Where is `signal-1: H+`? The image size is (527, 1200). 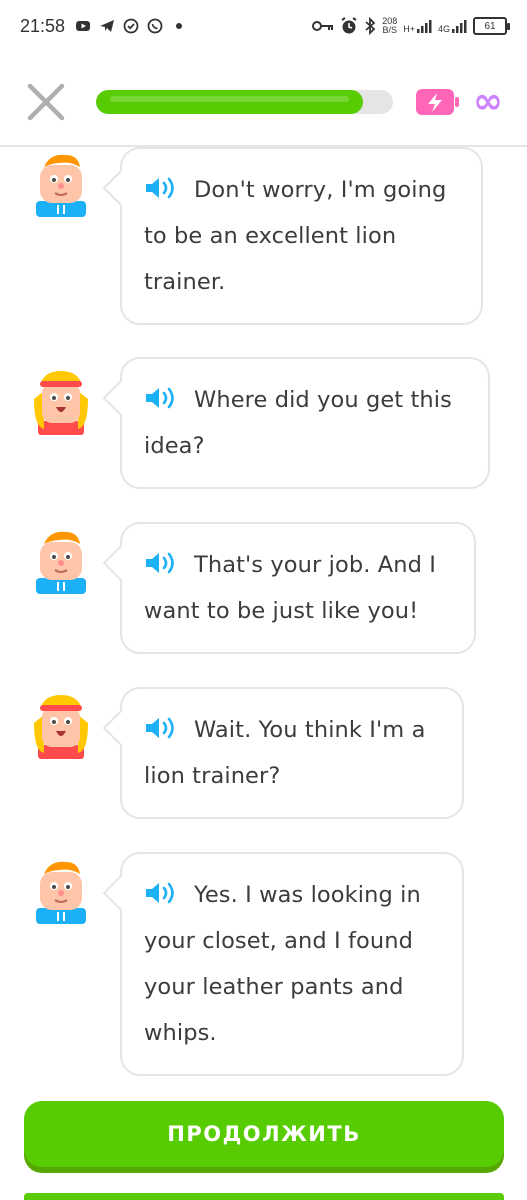
signal-1: H+ is located at coordinates (417, 26).